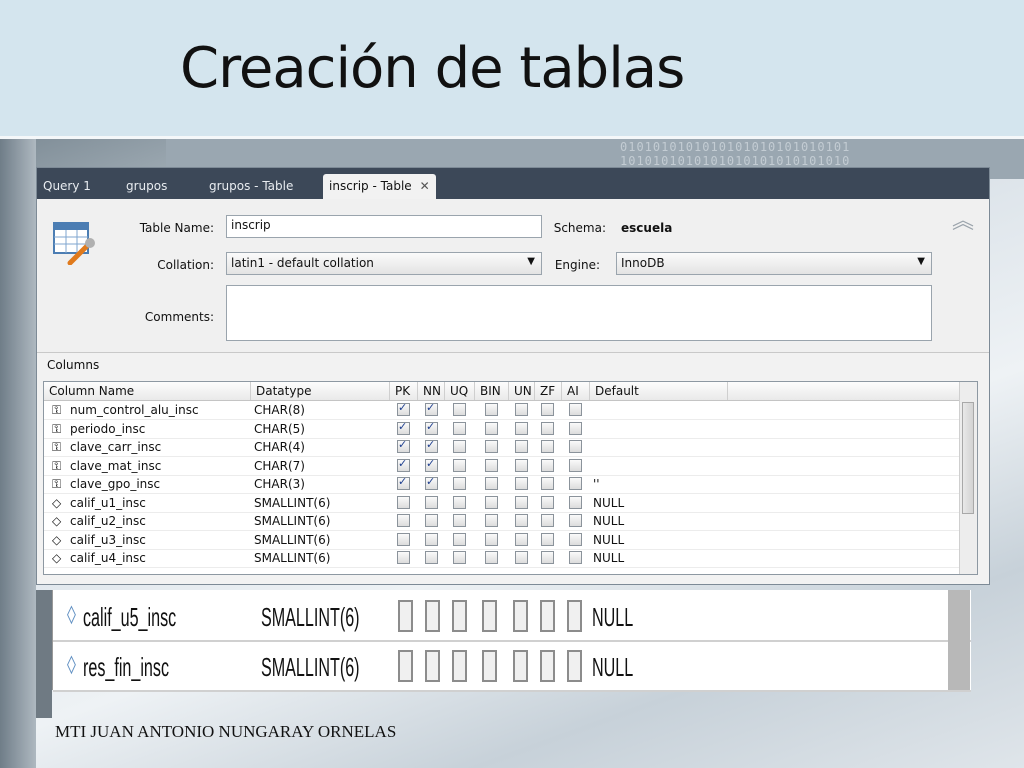  What do you see at coordinates (108, 521) in the screenshot?
I see `column-name-cell: calif_u2_insc` at bounding box center [108, 521].